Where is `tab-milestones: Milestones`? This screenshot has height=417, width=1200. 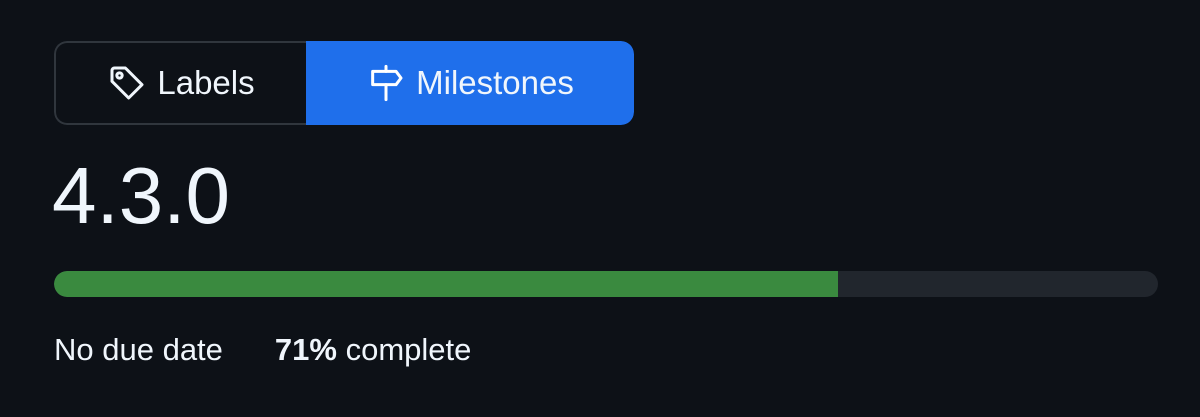 tab-milestones: Milestones is located at coordinates (470, 83).